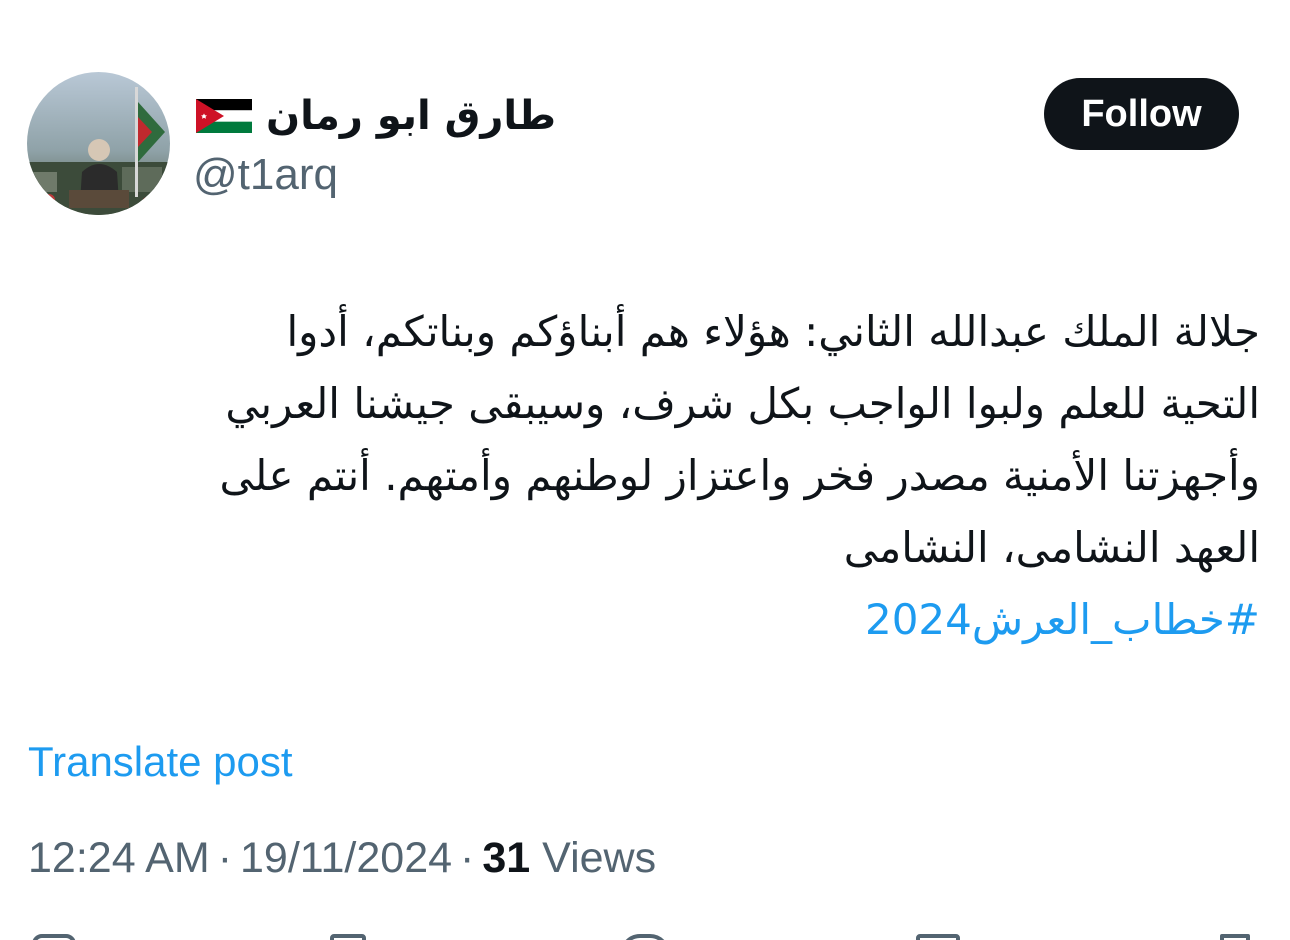  What do you see at coordinates (1235, 937) in the screenshot?
I see `share-icon` at bounding box center [1235, 937].